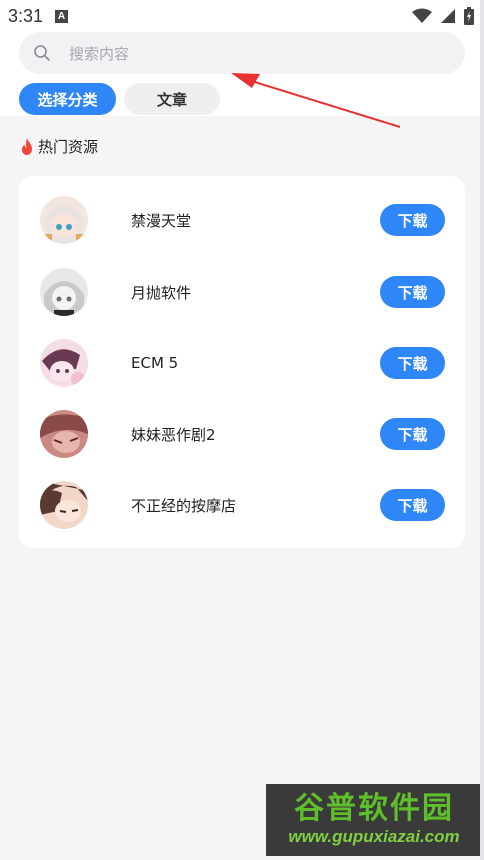  What do you see at coordinates (242, 16) in the screenshot?
I see `status-bar: 3:31 A` at bounding box center [242, 16].